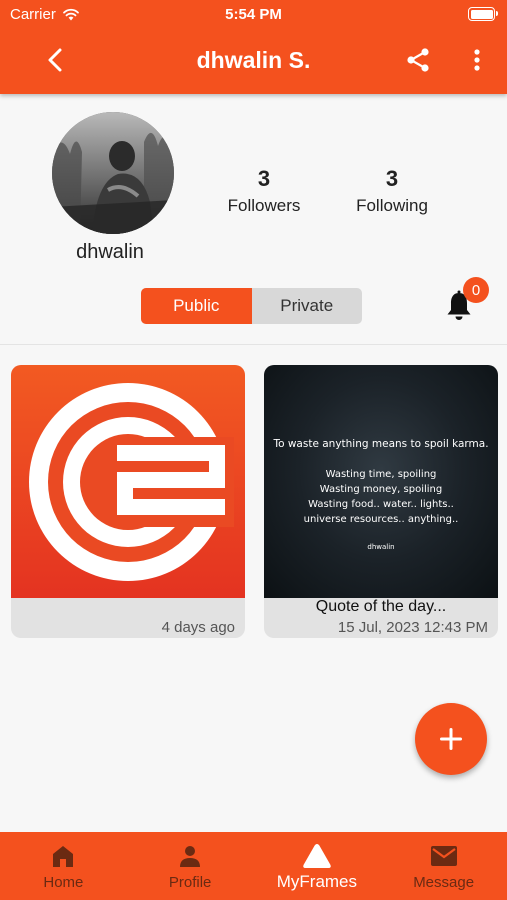 This screenshot has height=900, width=507. Describe the element at coordinates (412, 627) in the screenshot. I see `post-timestamp: 15 Jul, 2023 12:43 PM` at that location.